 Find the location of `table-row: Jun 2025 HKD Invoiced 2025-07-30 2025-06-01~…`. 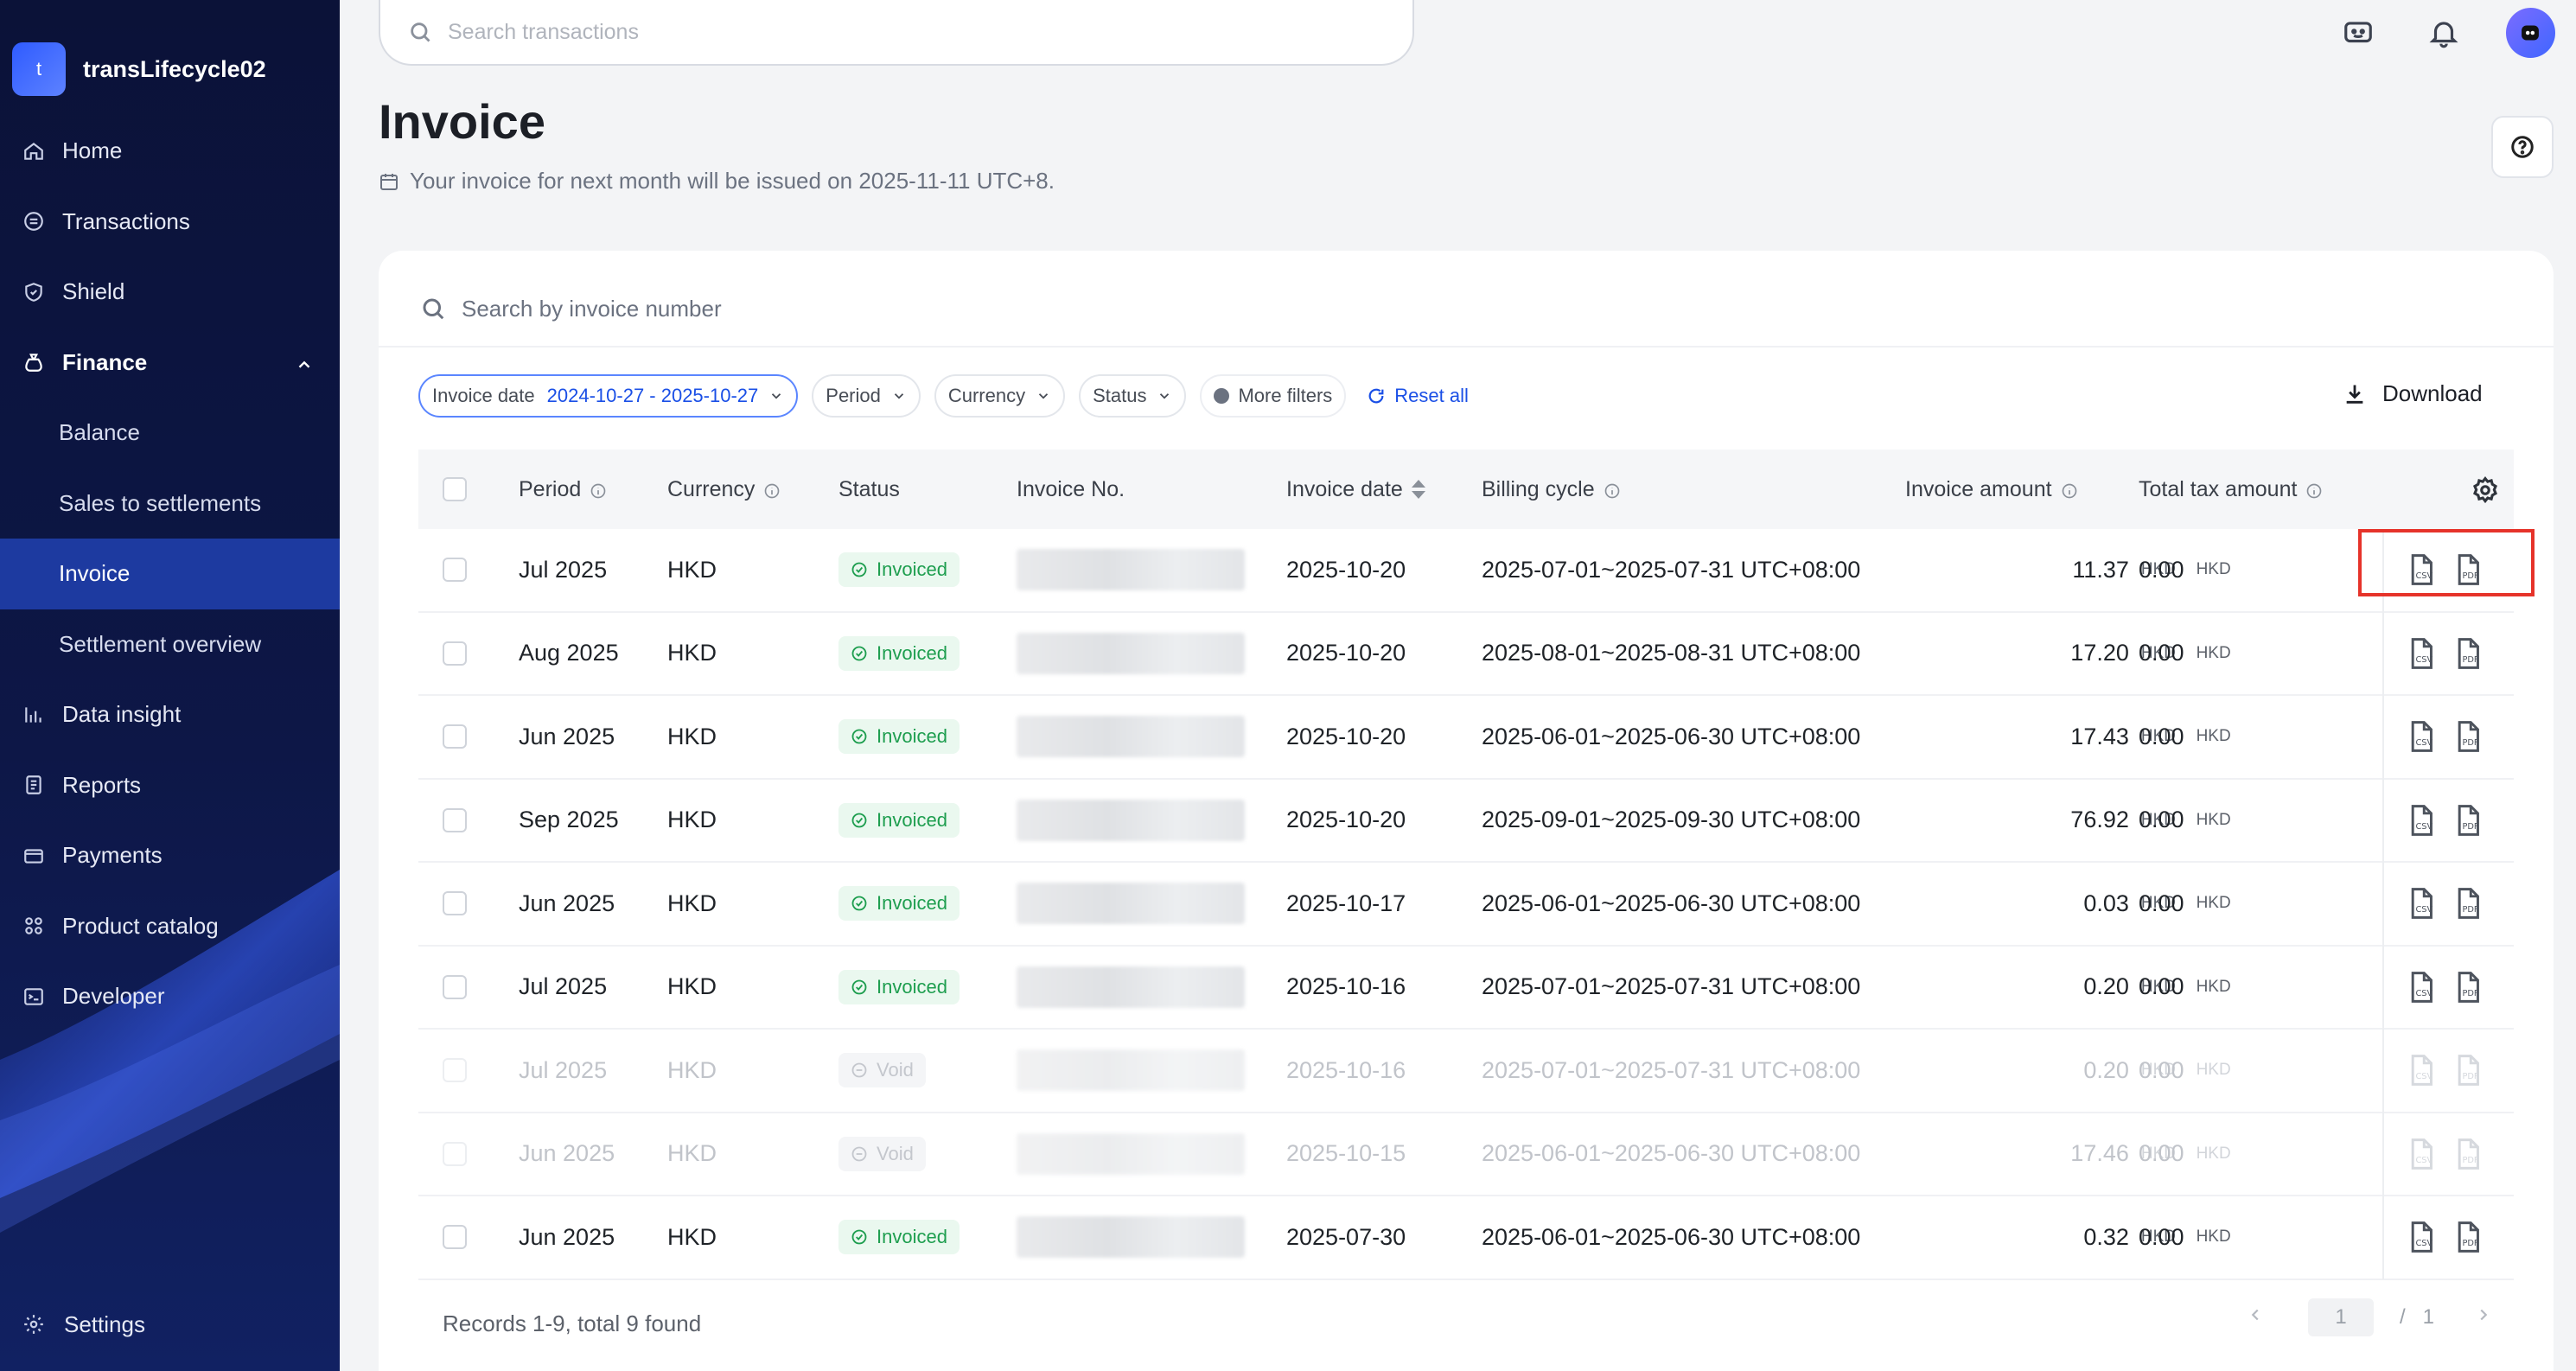

table-row: Jun 2025 HKD Invoiced 2025-07-30 2025-06-01~… is located at coordinates (1466, 1238).